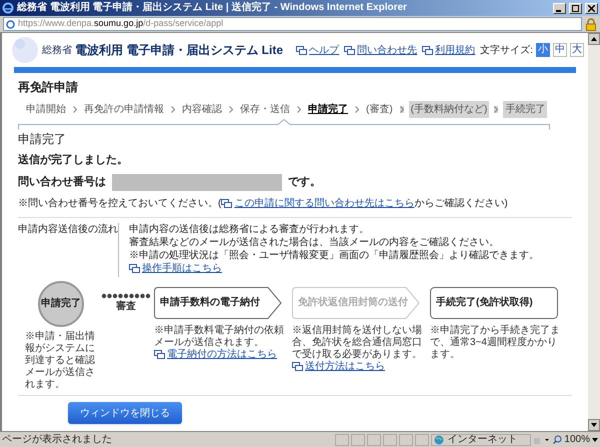 Image resolution: width=600 pixels, height=447 pixels. What do you see at coordinates (379, 109) in the screenshot?
I see `breadcrumb-step: (審査)` at bounding box center [379, 109].